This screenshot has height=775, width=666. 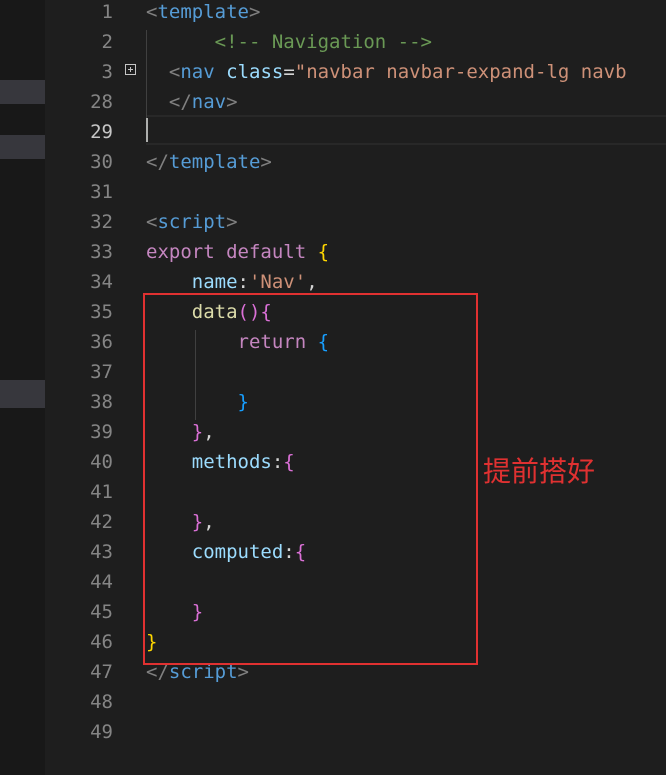 I want to click on code-line: <template>, so click(x=203, y=13).